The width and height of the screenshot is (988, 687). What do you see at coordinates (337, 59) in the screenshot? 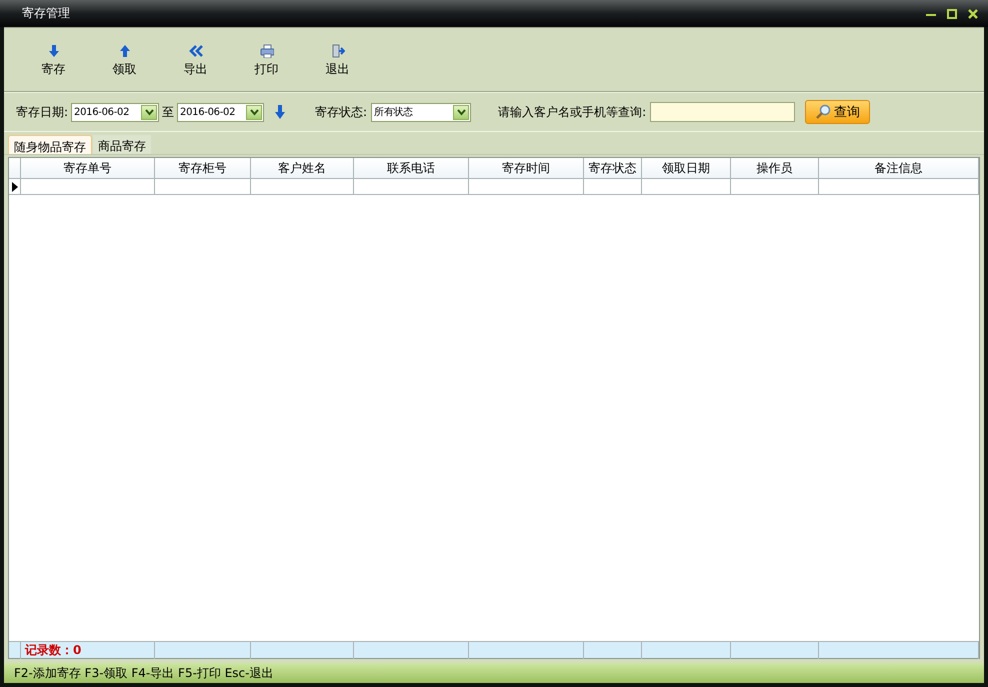
I see `toolbar-button: 退出` at bounding box center [337, 59].